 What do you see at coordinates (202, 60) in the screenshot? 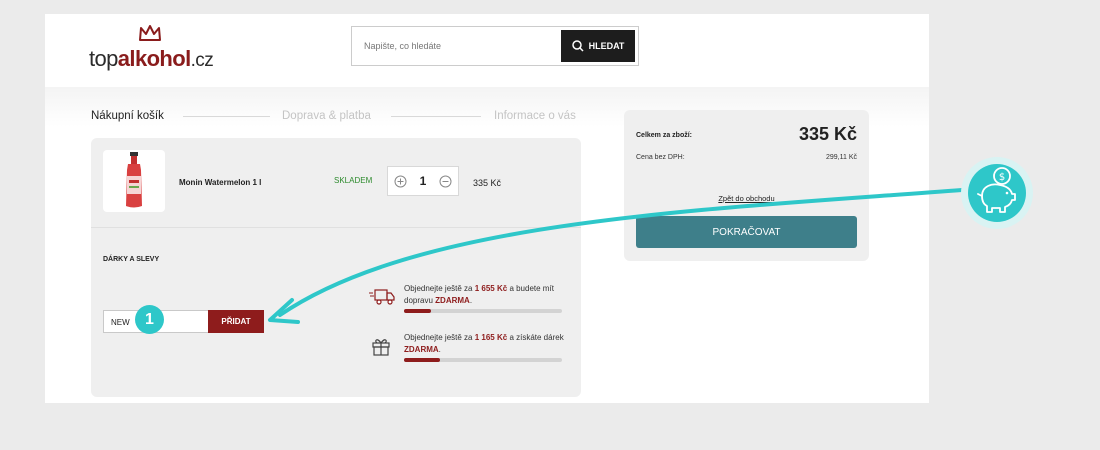
I see `logo-part-cz: .cz` at bounding box center [202, 60].